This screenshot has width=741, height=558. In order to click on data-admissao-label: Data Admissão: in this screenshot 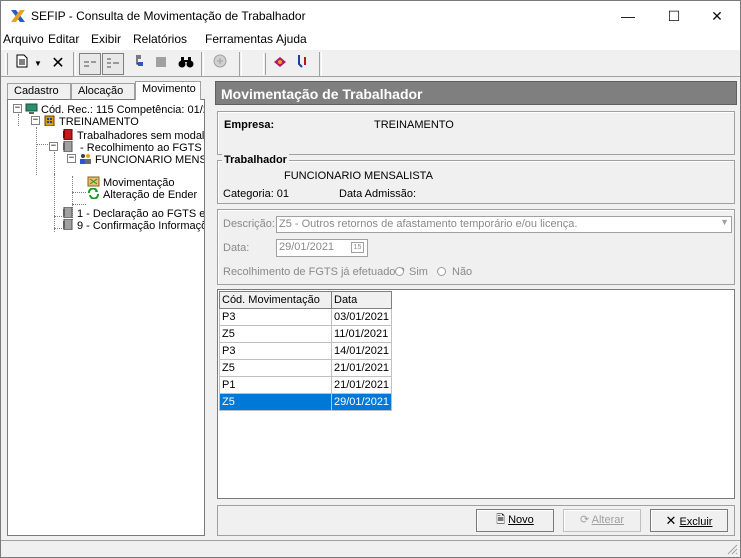, I will do `click(378, 194)`.